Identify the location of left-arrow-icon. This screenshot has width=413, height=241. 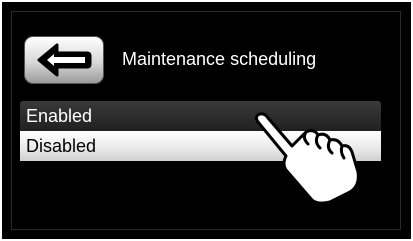
(64, 60).